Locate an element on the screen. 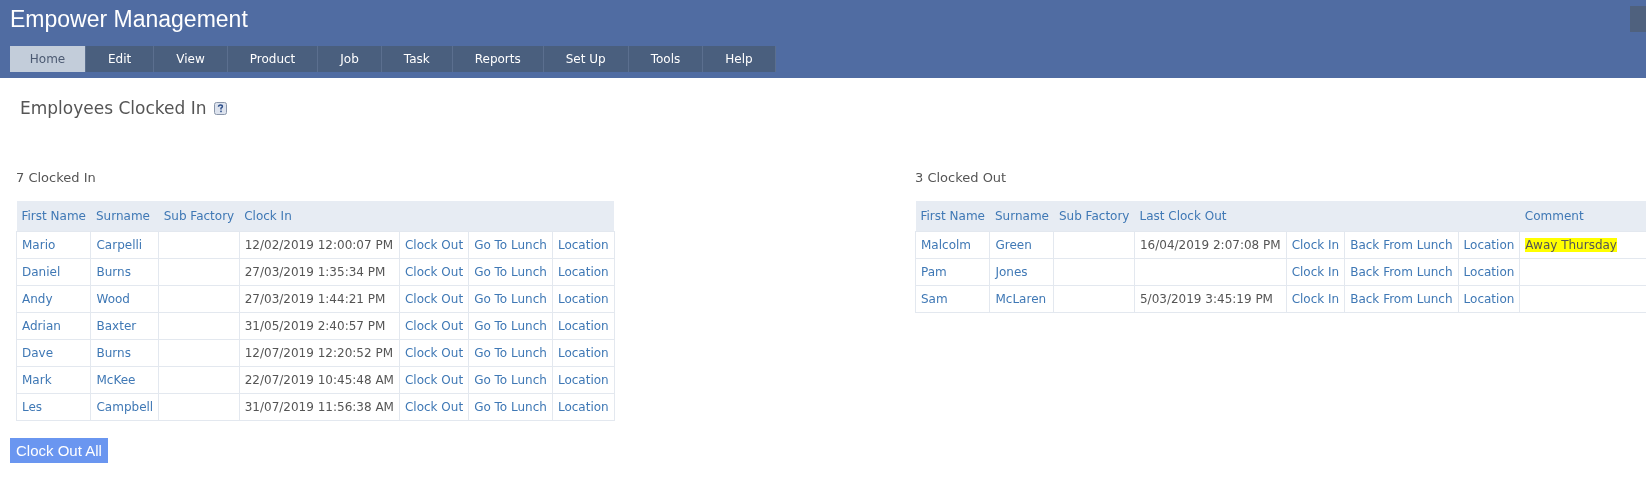 Image resolution: width=1646 pixels, height=492 pixels. table-cell: 22/07/2019 10:45:48 AM is located at coordinates (319, 380).